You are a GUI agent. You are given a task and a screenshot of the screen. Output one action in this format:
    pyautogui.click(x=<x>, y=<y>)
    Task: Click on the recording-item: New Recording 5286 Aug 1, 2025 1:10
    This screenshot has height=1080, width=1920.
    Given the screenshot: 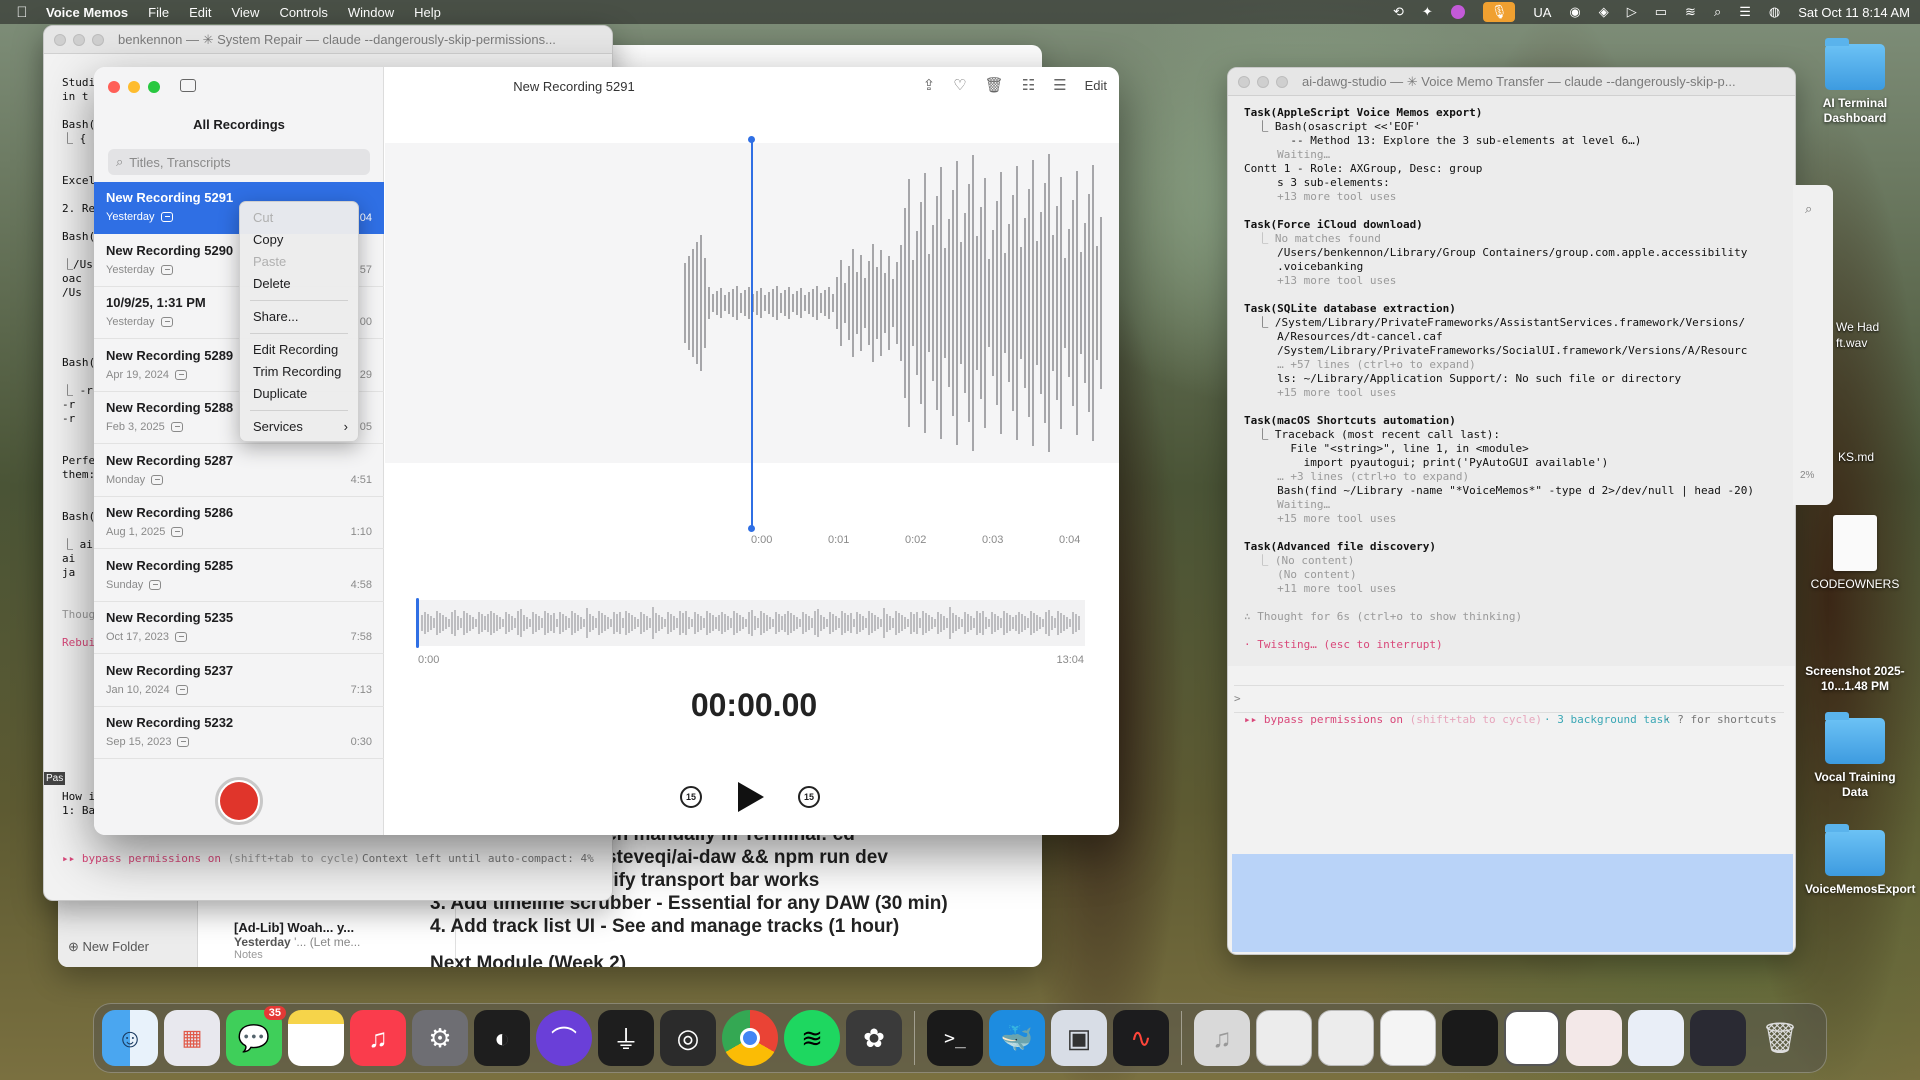 What is the action you would take?
    pyautogui.click(x=239, y=523)
    